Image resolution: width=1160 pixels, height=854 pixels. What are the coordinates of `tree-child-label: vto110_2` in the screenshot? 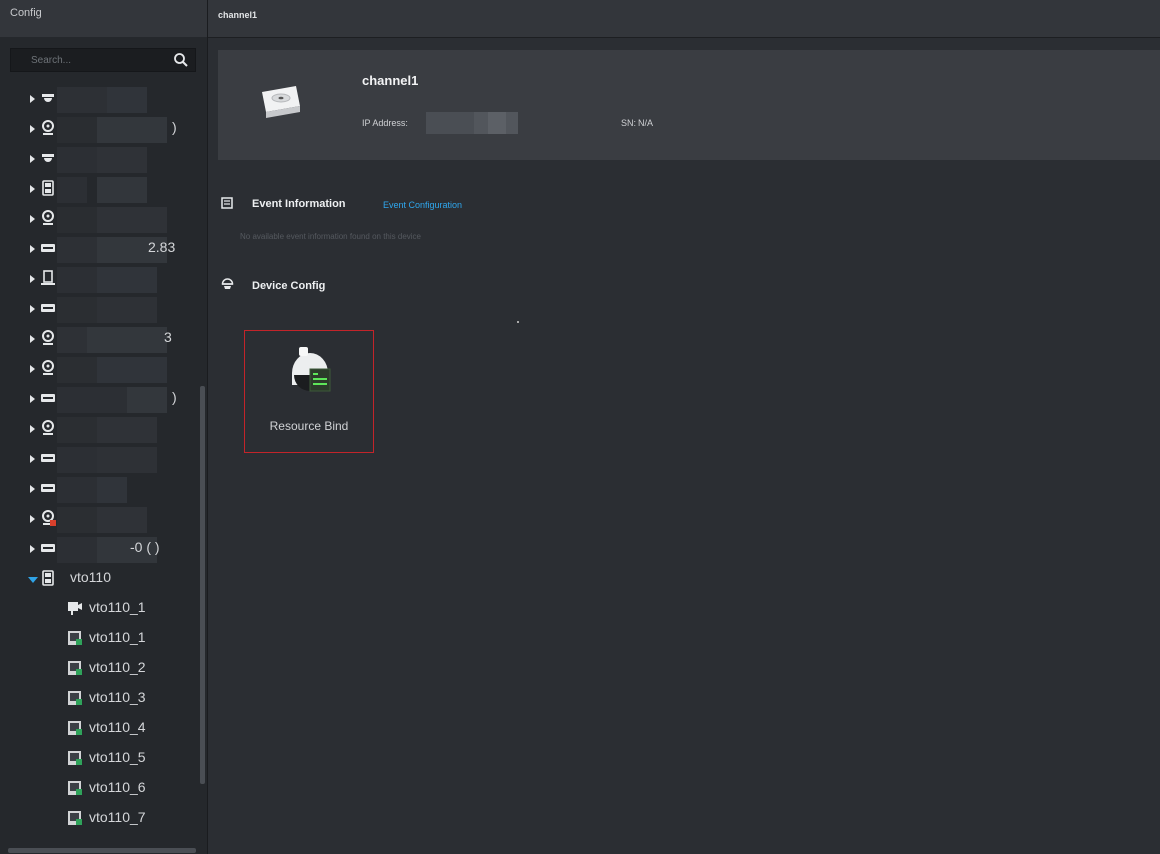 It's located at (117, 667).